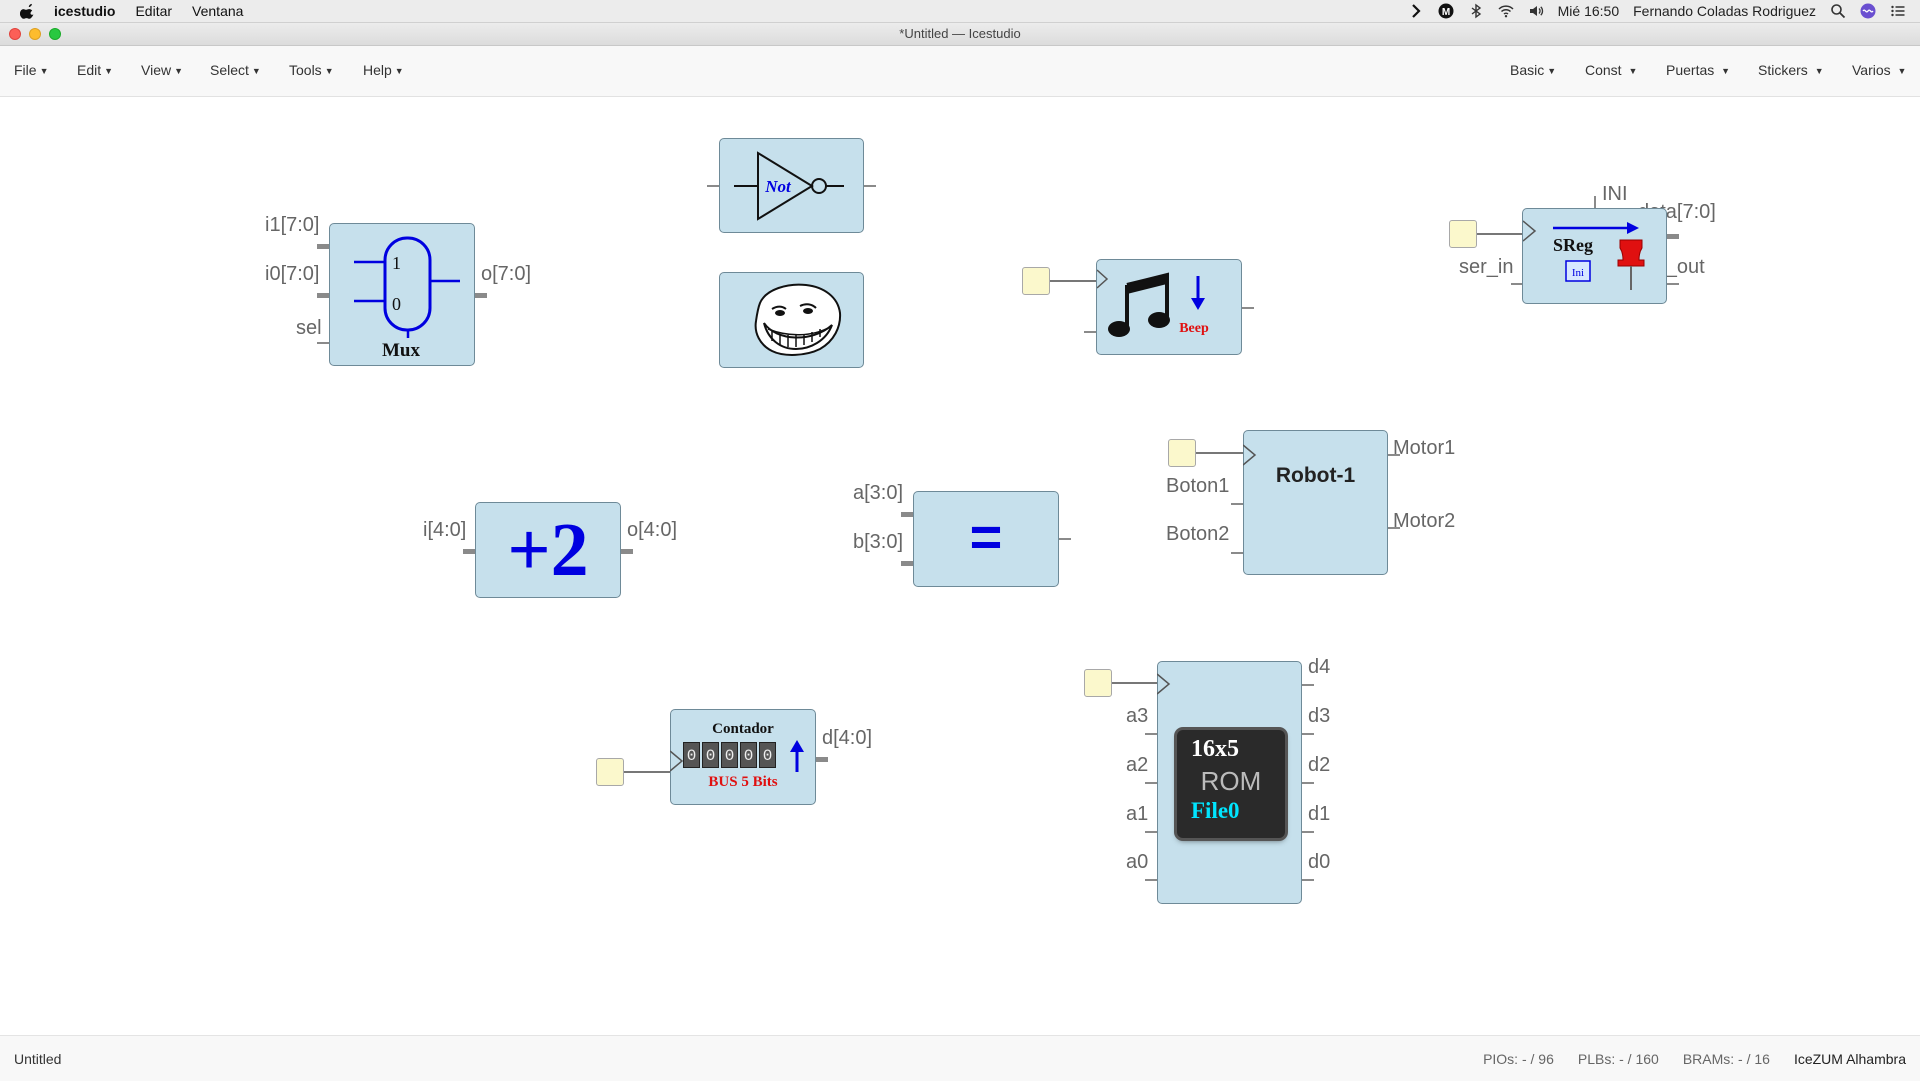  What do you see at coordinates (1518, 1059) in the screenshot?
I see `status-pios: PIOs: - / 96` at bounding box center [1518, 1059].